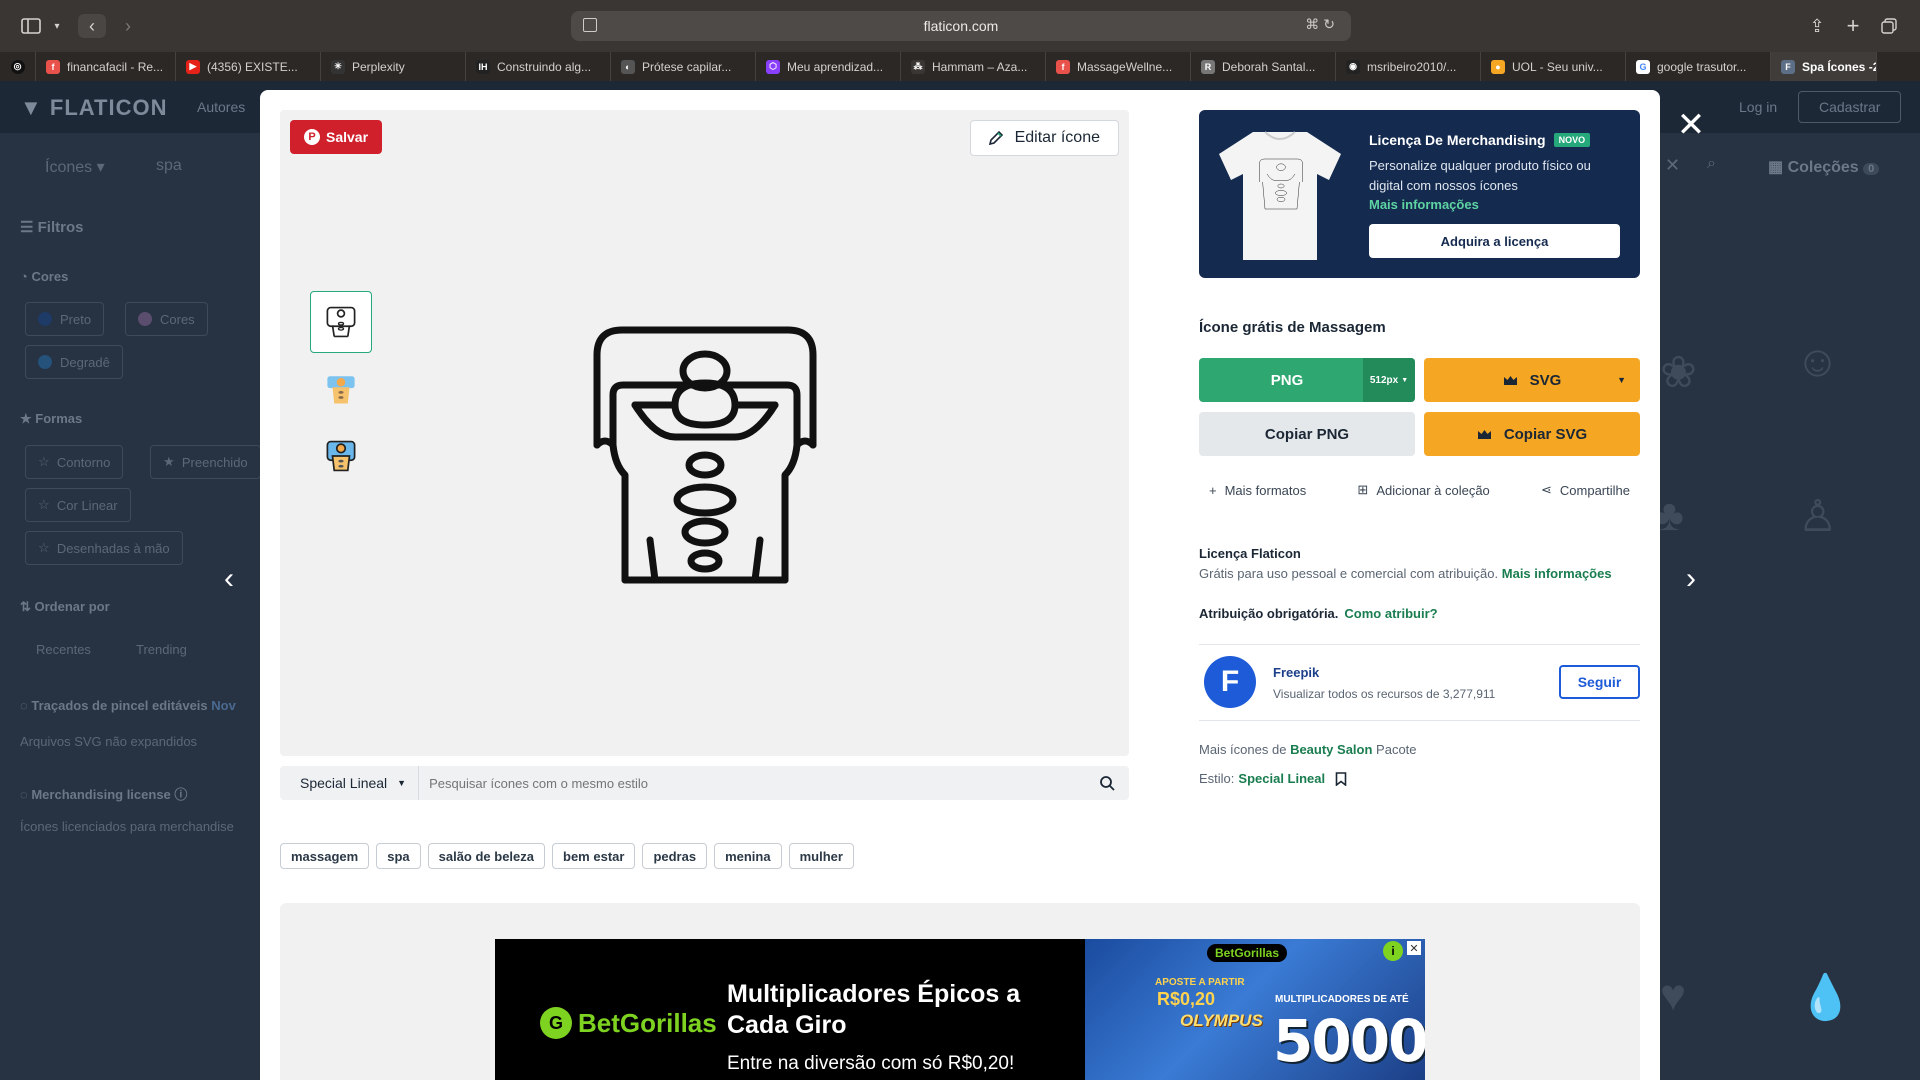 The height and width of the screenshot is (1080, 1920). I want to click on thumbnail-outline, so click(341, 322).